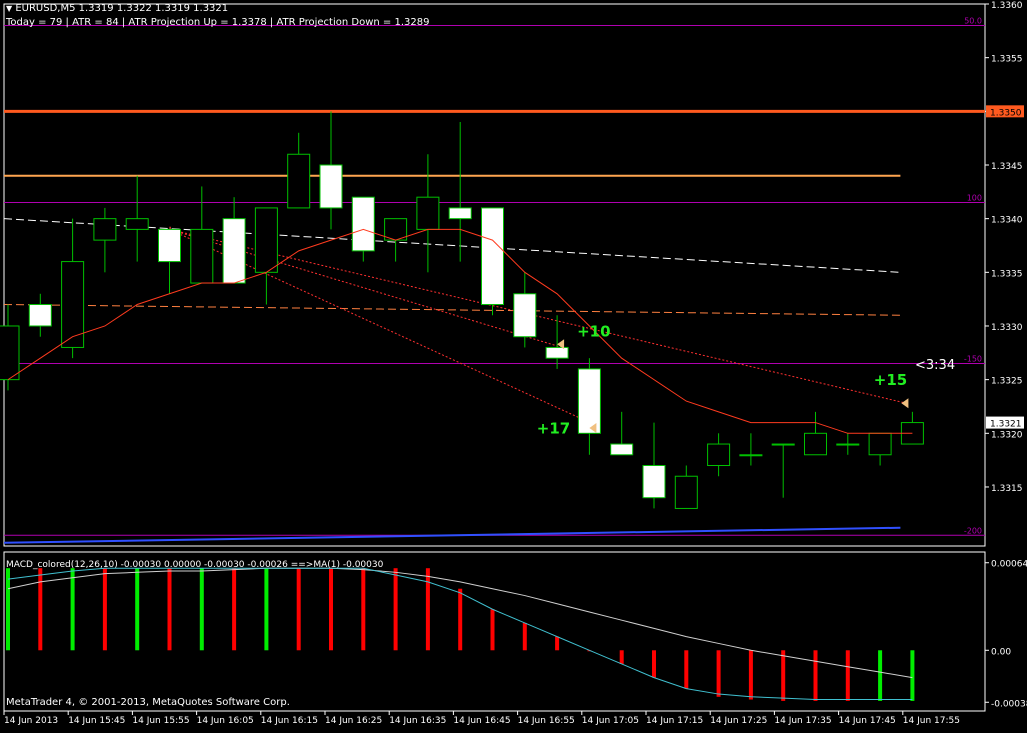 The width and height of the screenshot is (1027, 733). Describe the element at coordinates (1007, 435) in the screenshot. I see `price-tick-label: 1.3320` at that location.